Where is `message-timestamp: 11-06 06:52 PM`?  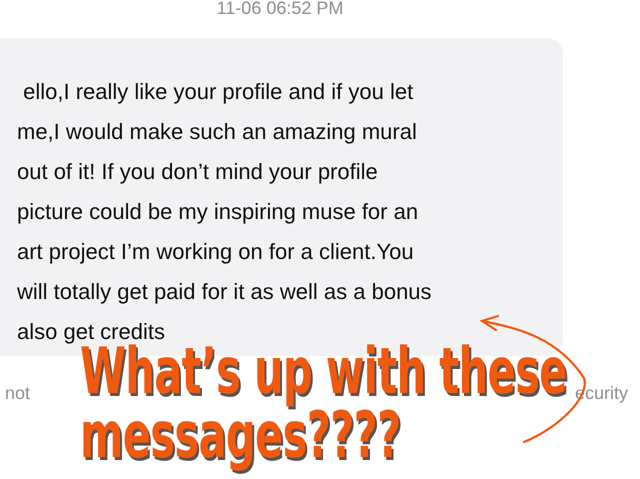
message-timestamp: 11-06 06:52 PM is located at coordinates (280, 9).